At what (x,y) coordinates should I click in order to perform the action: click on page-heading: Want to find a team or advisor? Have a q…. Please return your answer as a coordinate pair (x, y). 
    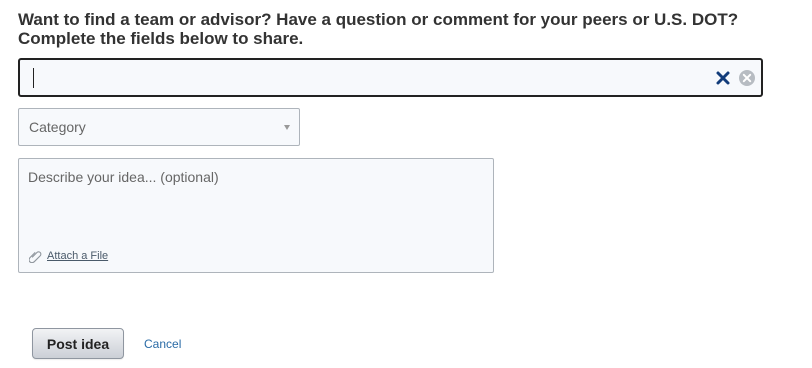
    Looking at the image, I should click on (378, 29).